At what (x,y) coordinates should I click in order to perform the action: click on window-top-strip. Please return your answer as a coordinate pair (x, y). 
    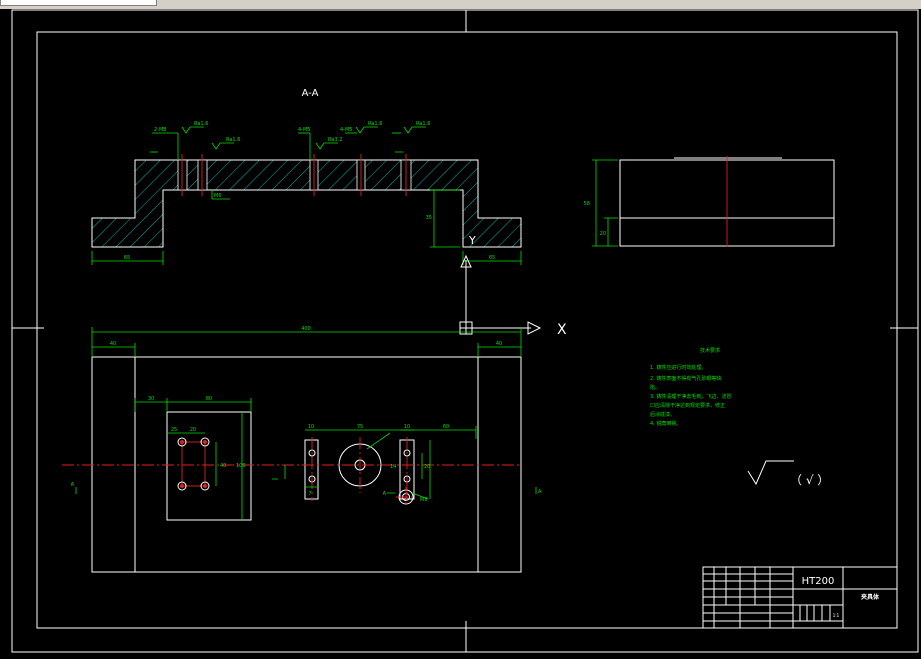
    Looking at the image, I should click on (460, 4).